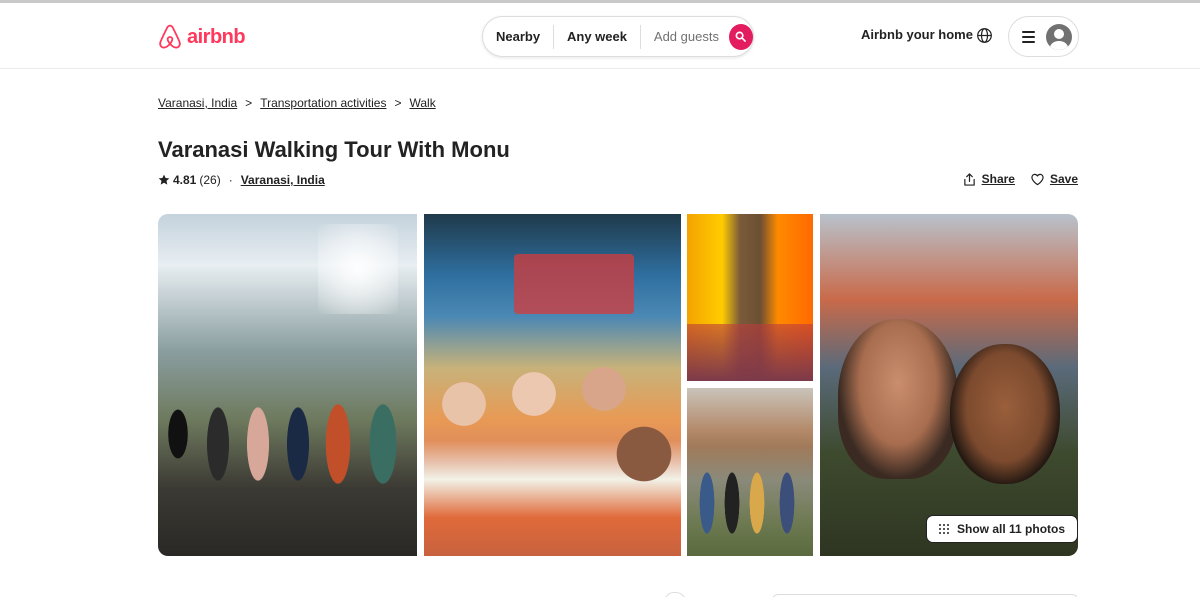  Describe the element at coordinates (597, 37) in the screenshot. I see `search-dates: Any week` at that location.